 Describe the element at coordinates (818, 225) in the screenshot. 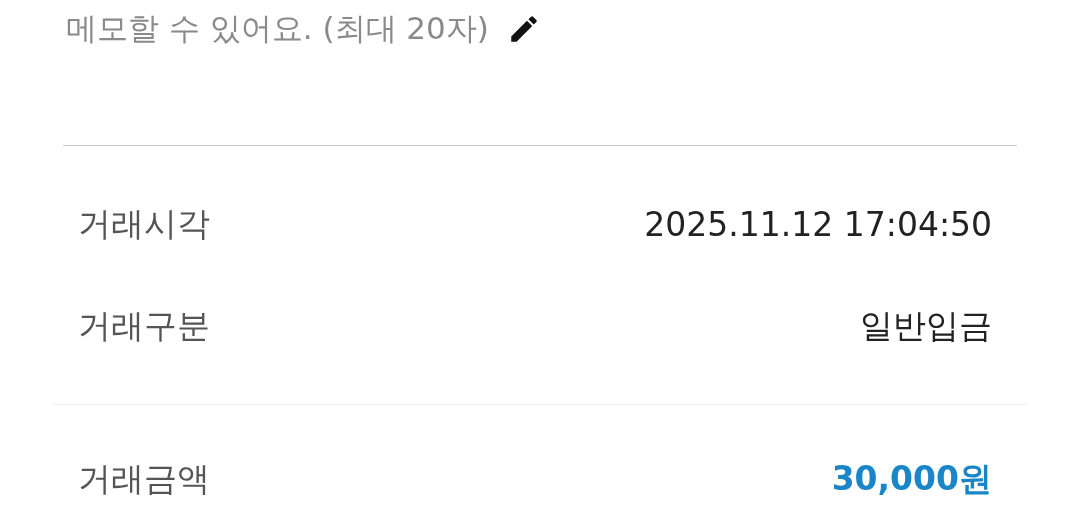

I see `row-value: 2025.11.12 17:04:50` at that location.